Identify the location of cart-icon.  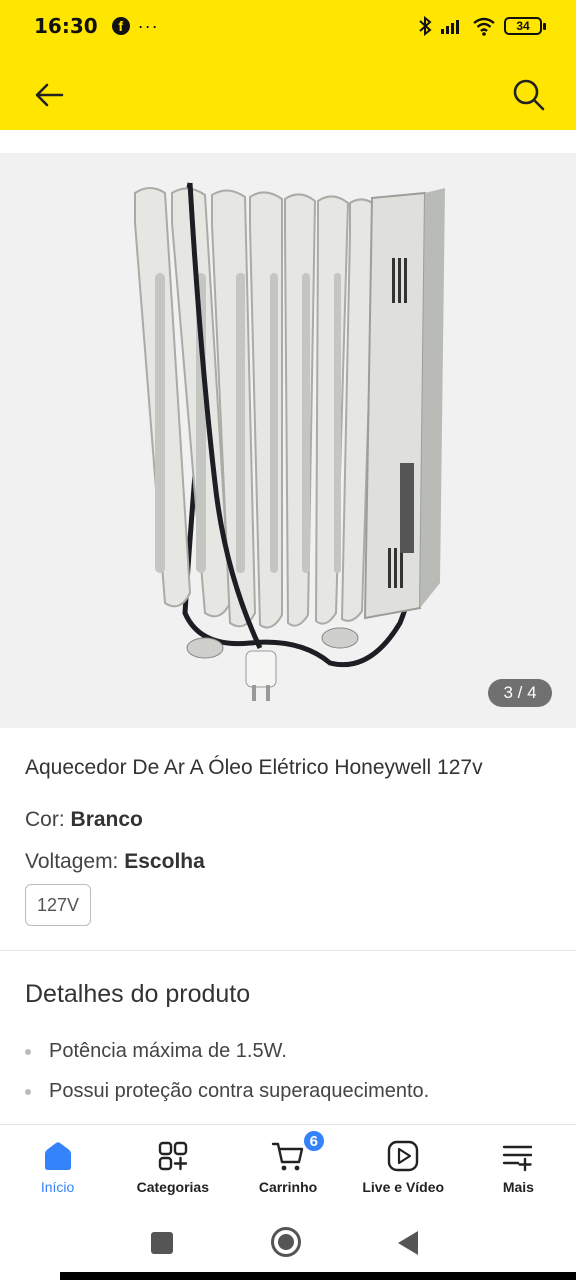
(287, 1156).